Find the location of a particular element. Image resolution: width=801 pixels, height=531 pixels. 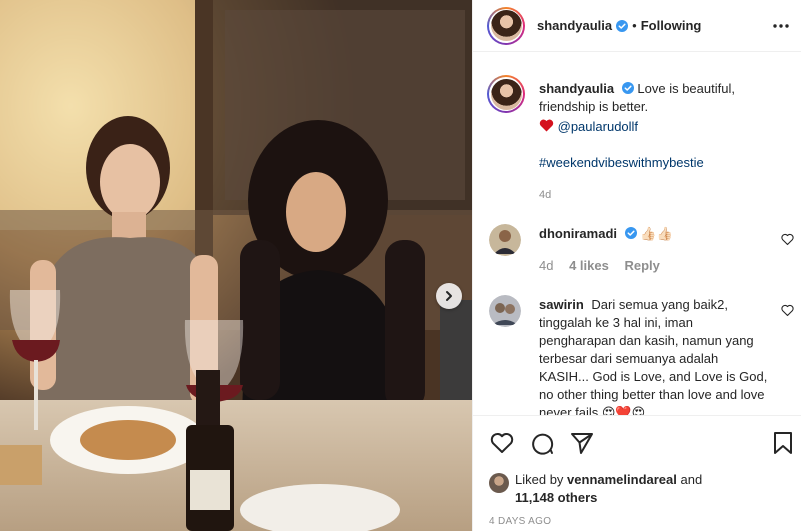

caption-age: 4d is located at coordinates (545, 195).